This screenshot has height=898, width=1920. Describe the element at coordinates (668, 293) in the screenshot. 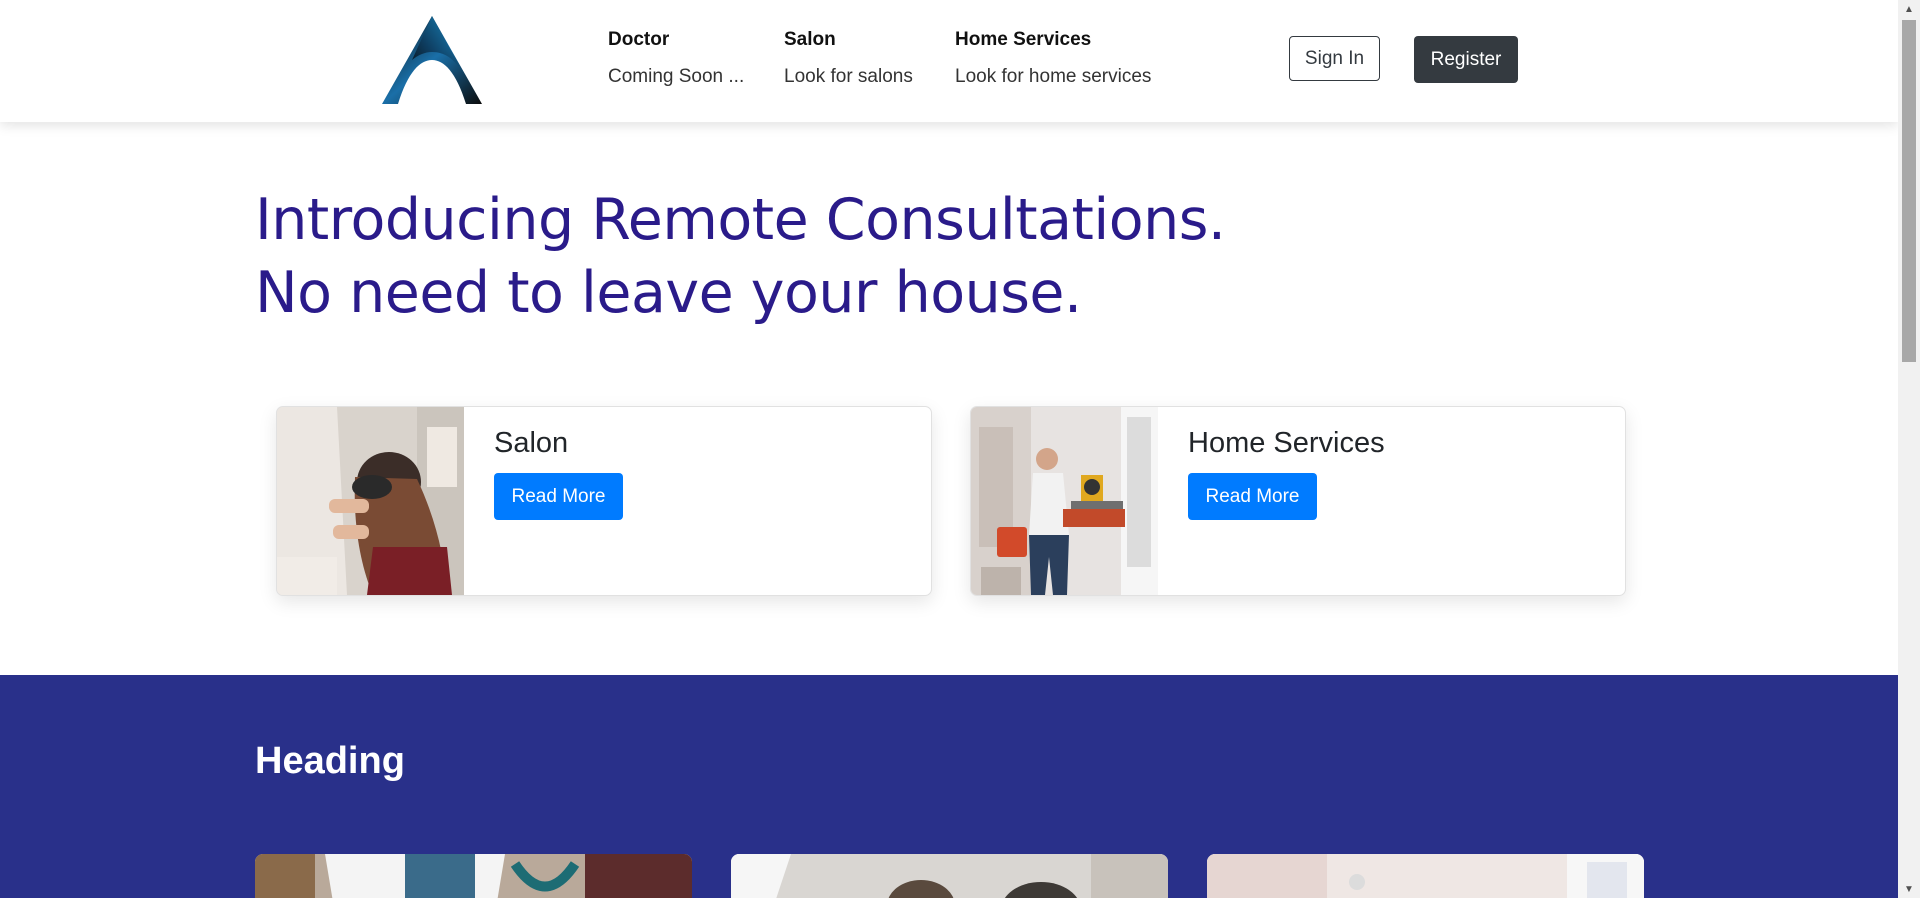

I see `hero-line-2: No need to leave your house.` at that location.